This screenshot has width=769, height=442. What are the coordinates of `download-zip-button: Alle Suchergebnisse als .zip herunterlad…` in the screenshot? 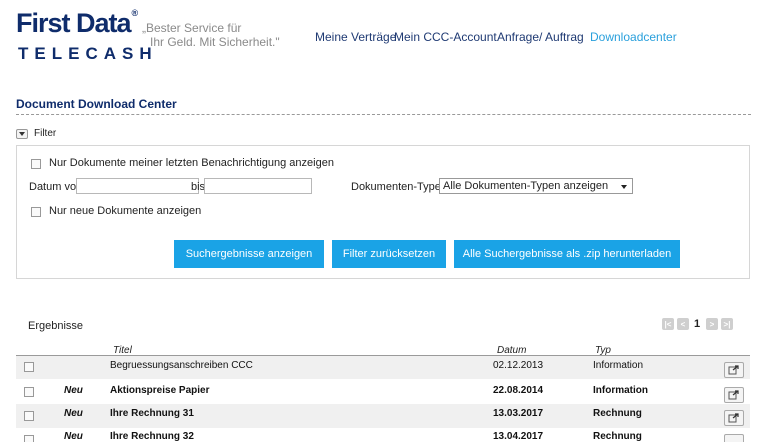 It's located at (567, 254).